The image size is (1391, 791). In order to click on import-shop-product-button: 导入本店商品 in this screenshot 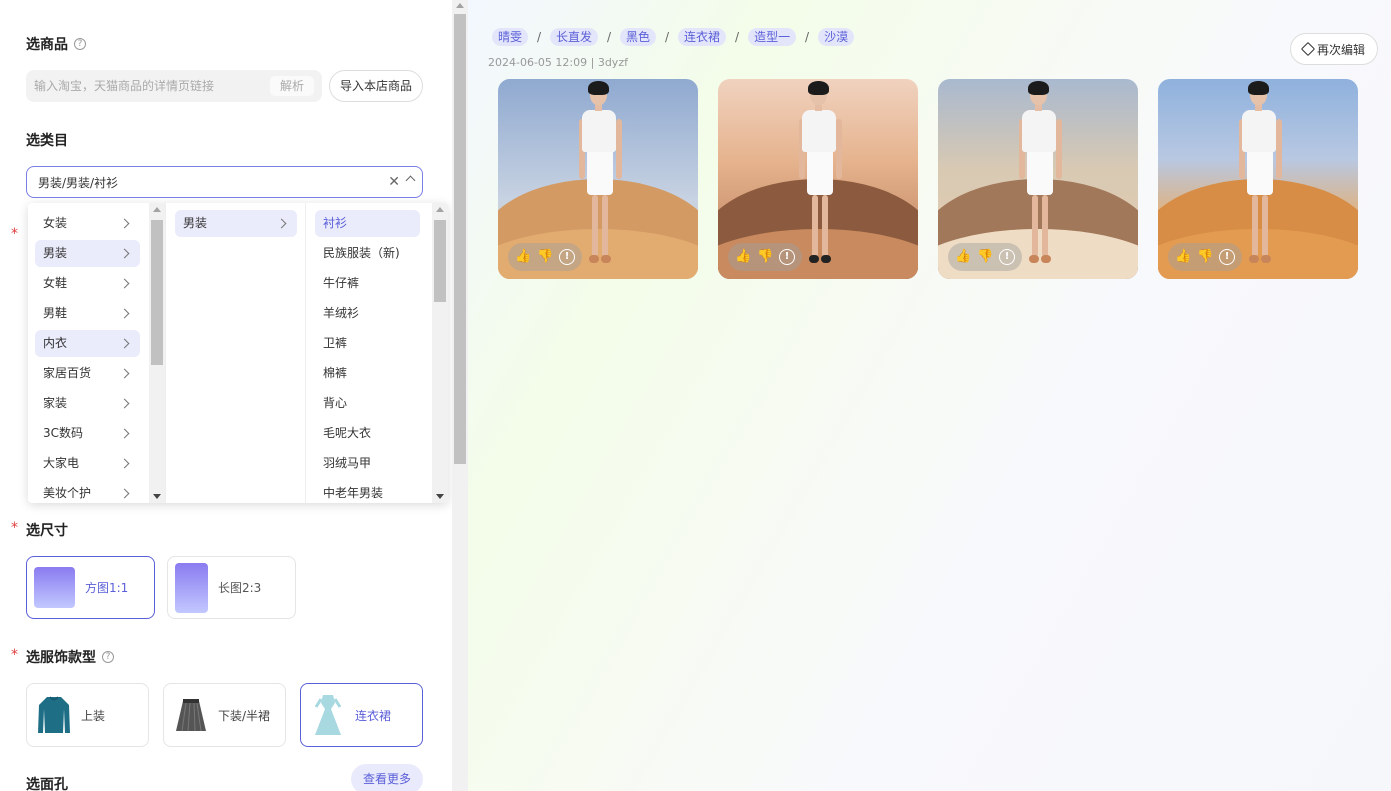, I will do `click(376, 86)`.